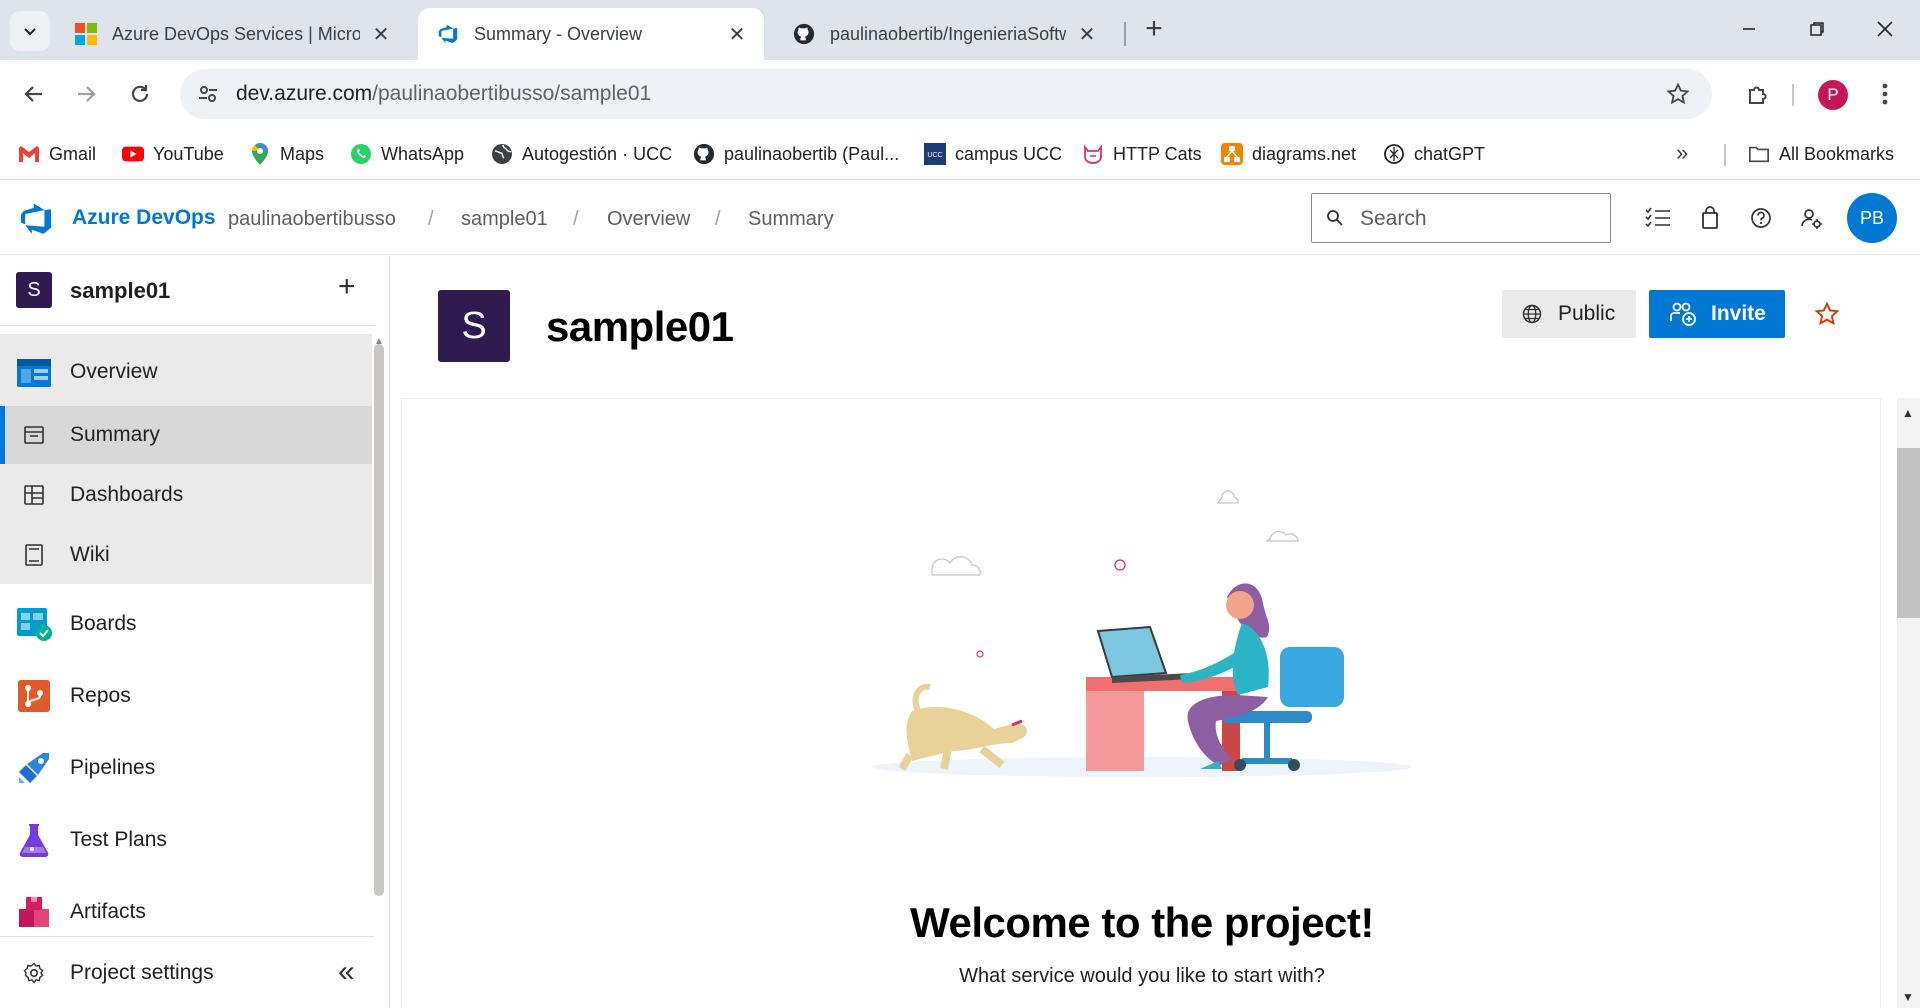  I want to click on tab-title: Azure DevOps Services | Microsoft Azure, so click(236, 33).